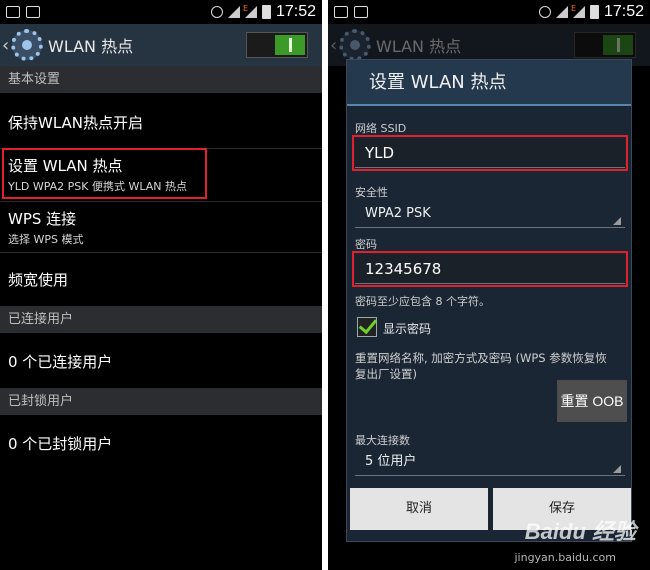  I want to click on max-connections-select: 5 位用户, so click(490, 463).